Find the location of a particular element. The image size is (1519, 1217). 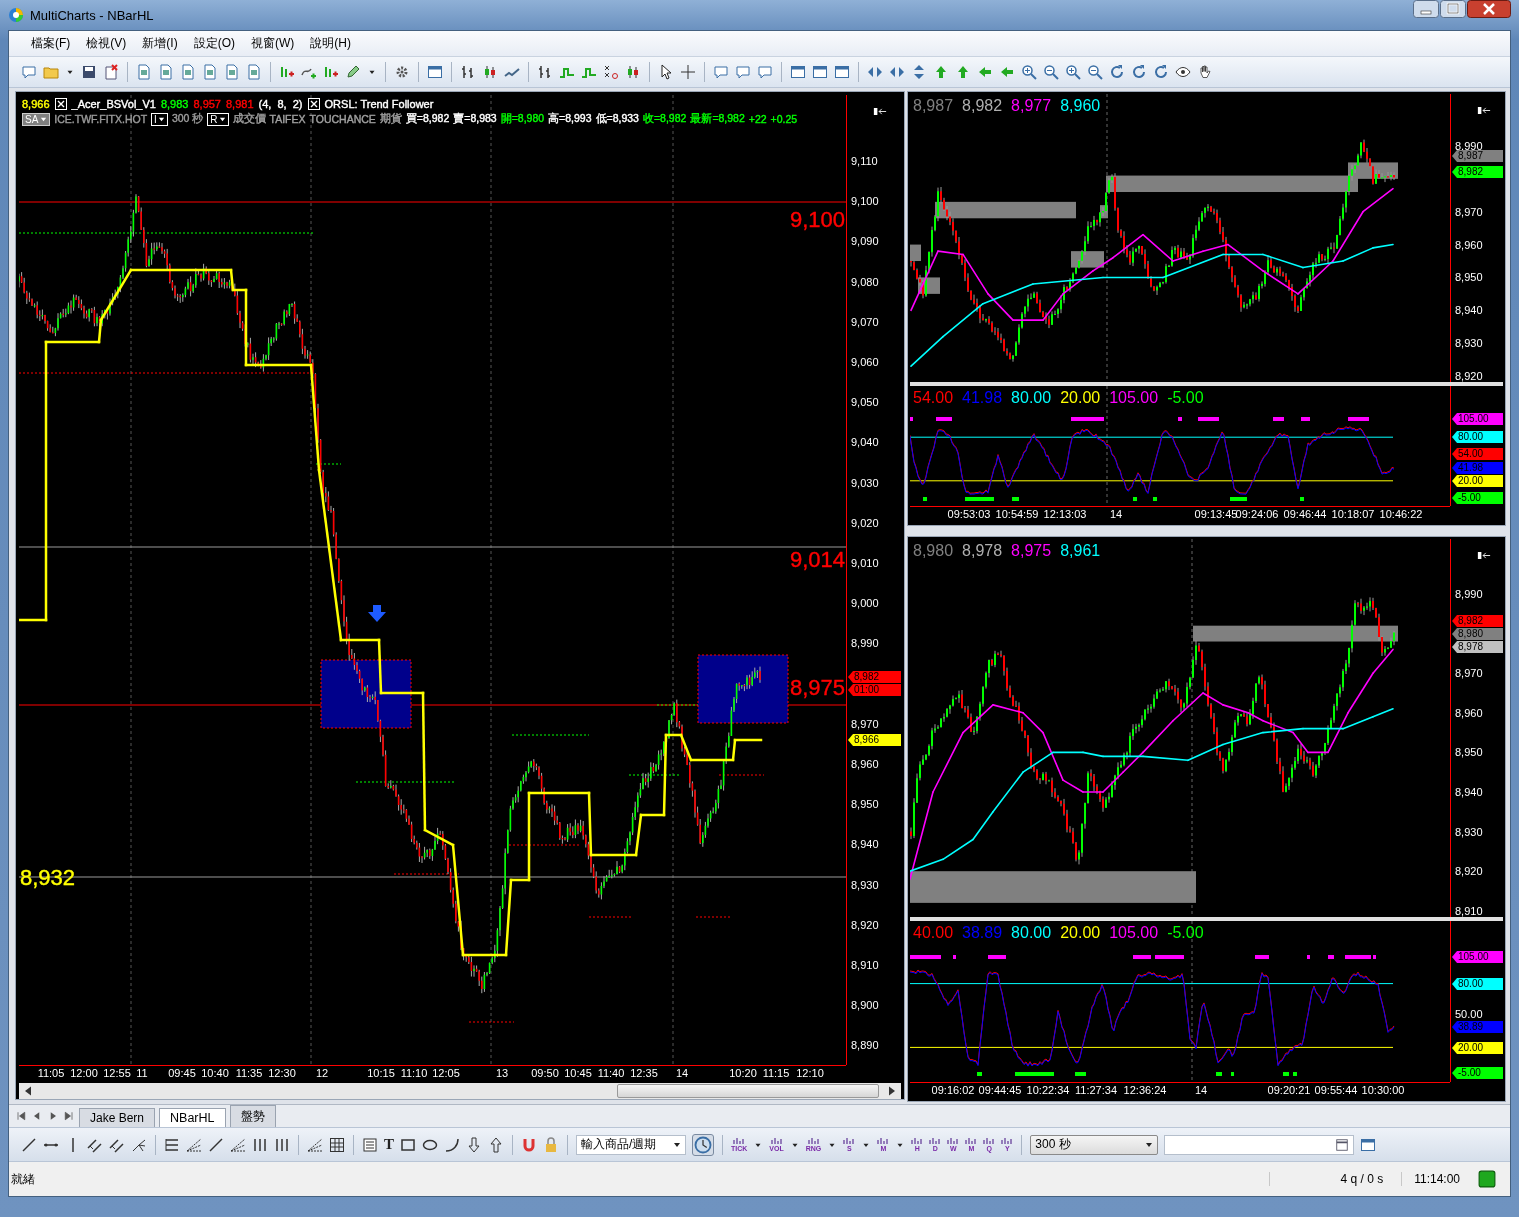

scrollbar-thumb is located at coordinates (748, 1091).